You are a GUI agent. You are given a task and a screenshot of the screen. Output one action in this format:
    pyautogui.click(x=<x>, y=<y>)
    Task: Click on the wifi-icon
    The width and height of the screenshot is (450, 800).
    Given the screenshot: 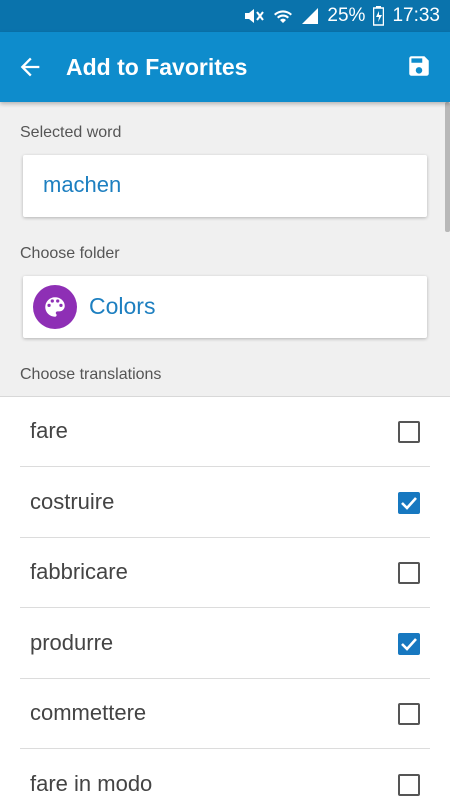 What is the action you would take?
    pyautogui.click(x=283, y=16)
    